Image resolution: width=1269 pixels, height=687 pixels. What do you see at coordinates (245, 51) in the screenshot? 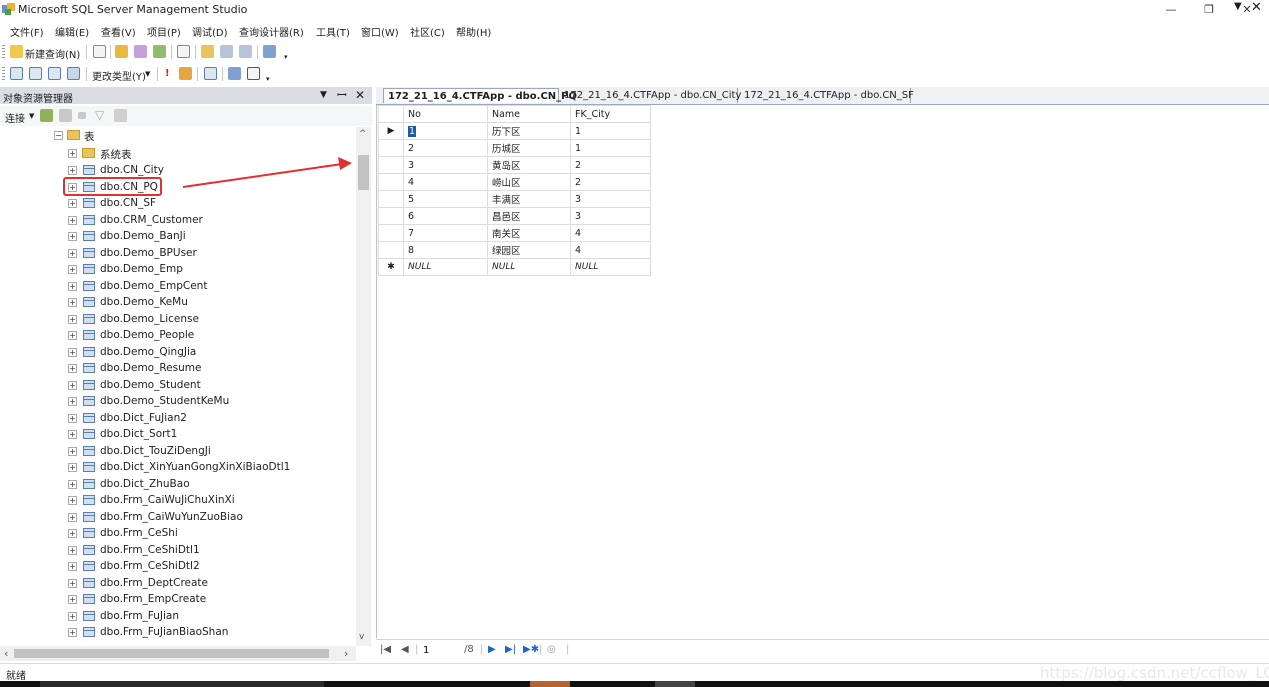
I see `save-all-icon` at bounding box center [245, 51].